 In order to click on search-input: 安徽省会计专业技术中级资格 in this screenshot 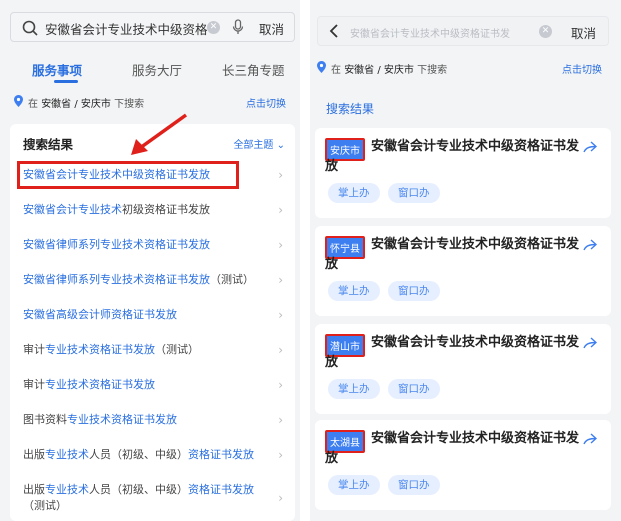, I will do `click(126, 28)`.